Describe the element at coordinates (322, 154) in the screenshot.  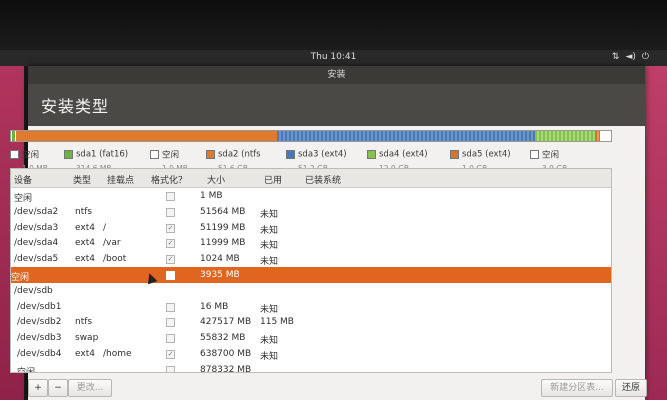
I see `legend-name: sda3 (ext4)` at that location.